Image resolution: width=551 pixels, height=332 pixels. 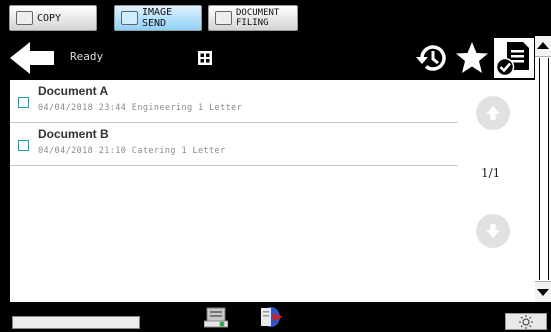 I want to click on brightness-button, so click(x=526, y=321).